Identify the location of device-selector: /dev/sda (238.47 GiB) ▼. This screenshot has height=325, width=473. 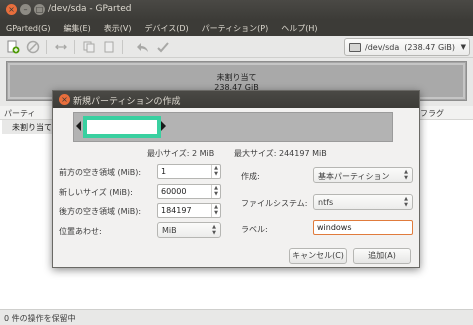
(407, 47).